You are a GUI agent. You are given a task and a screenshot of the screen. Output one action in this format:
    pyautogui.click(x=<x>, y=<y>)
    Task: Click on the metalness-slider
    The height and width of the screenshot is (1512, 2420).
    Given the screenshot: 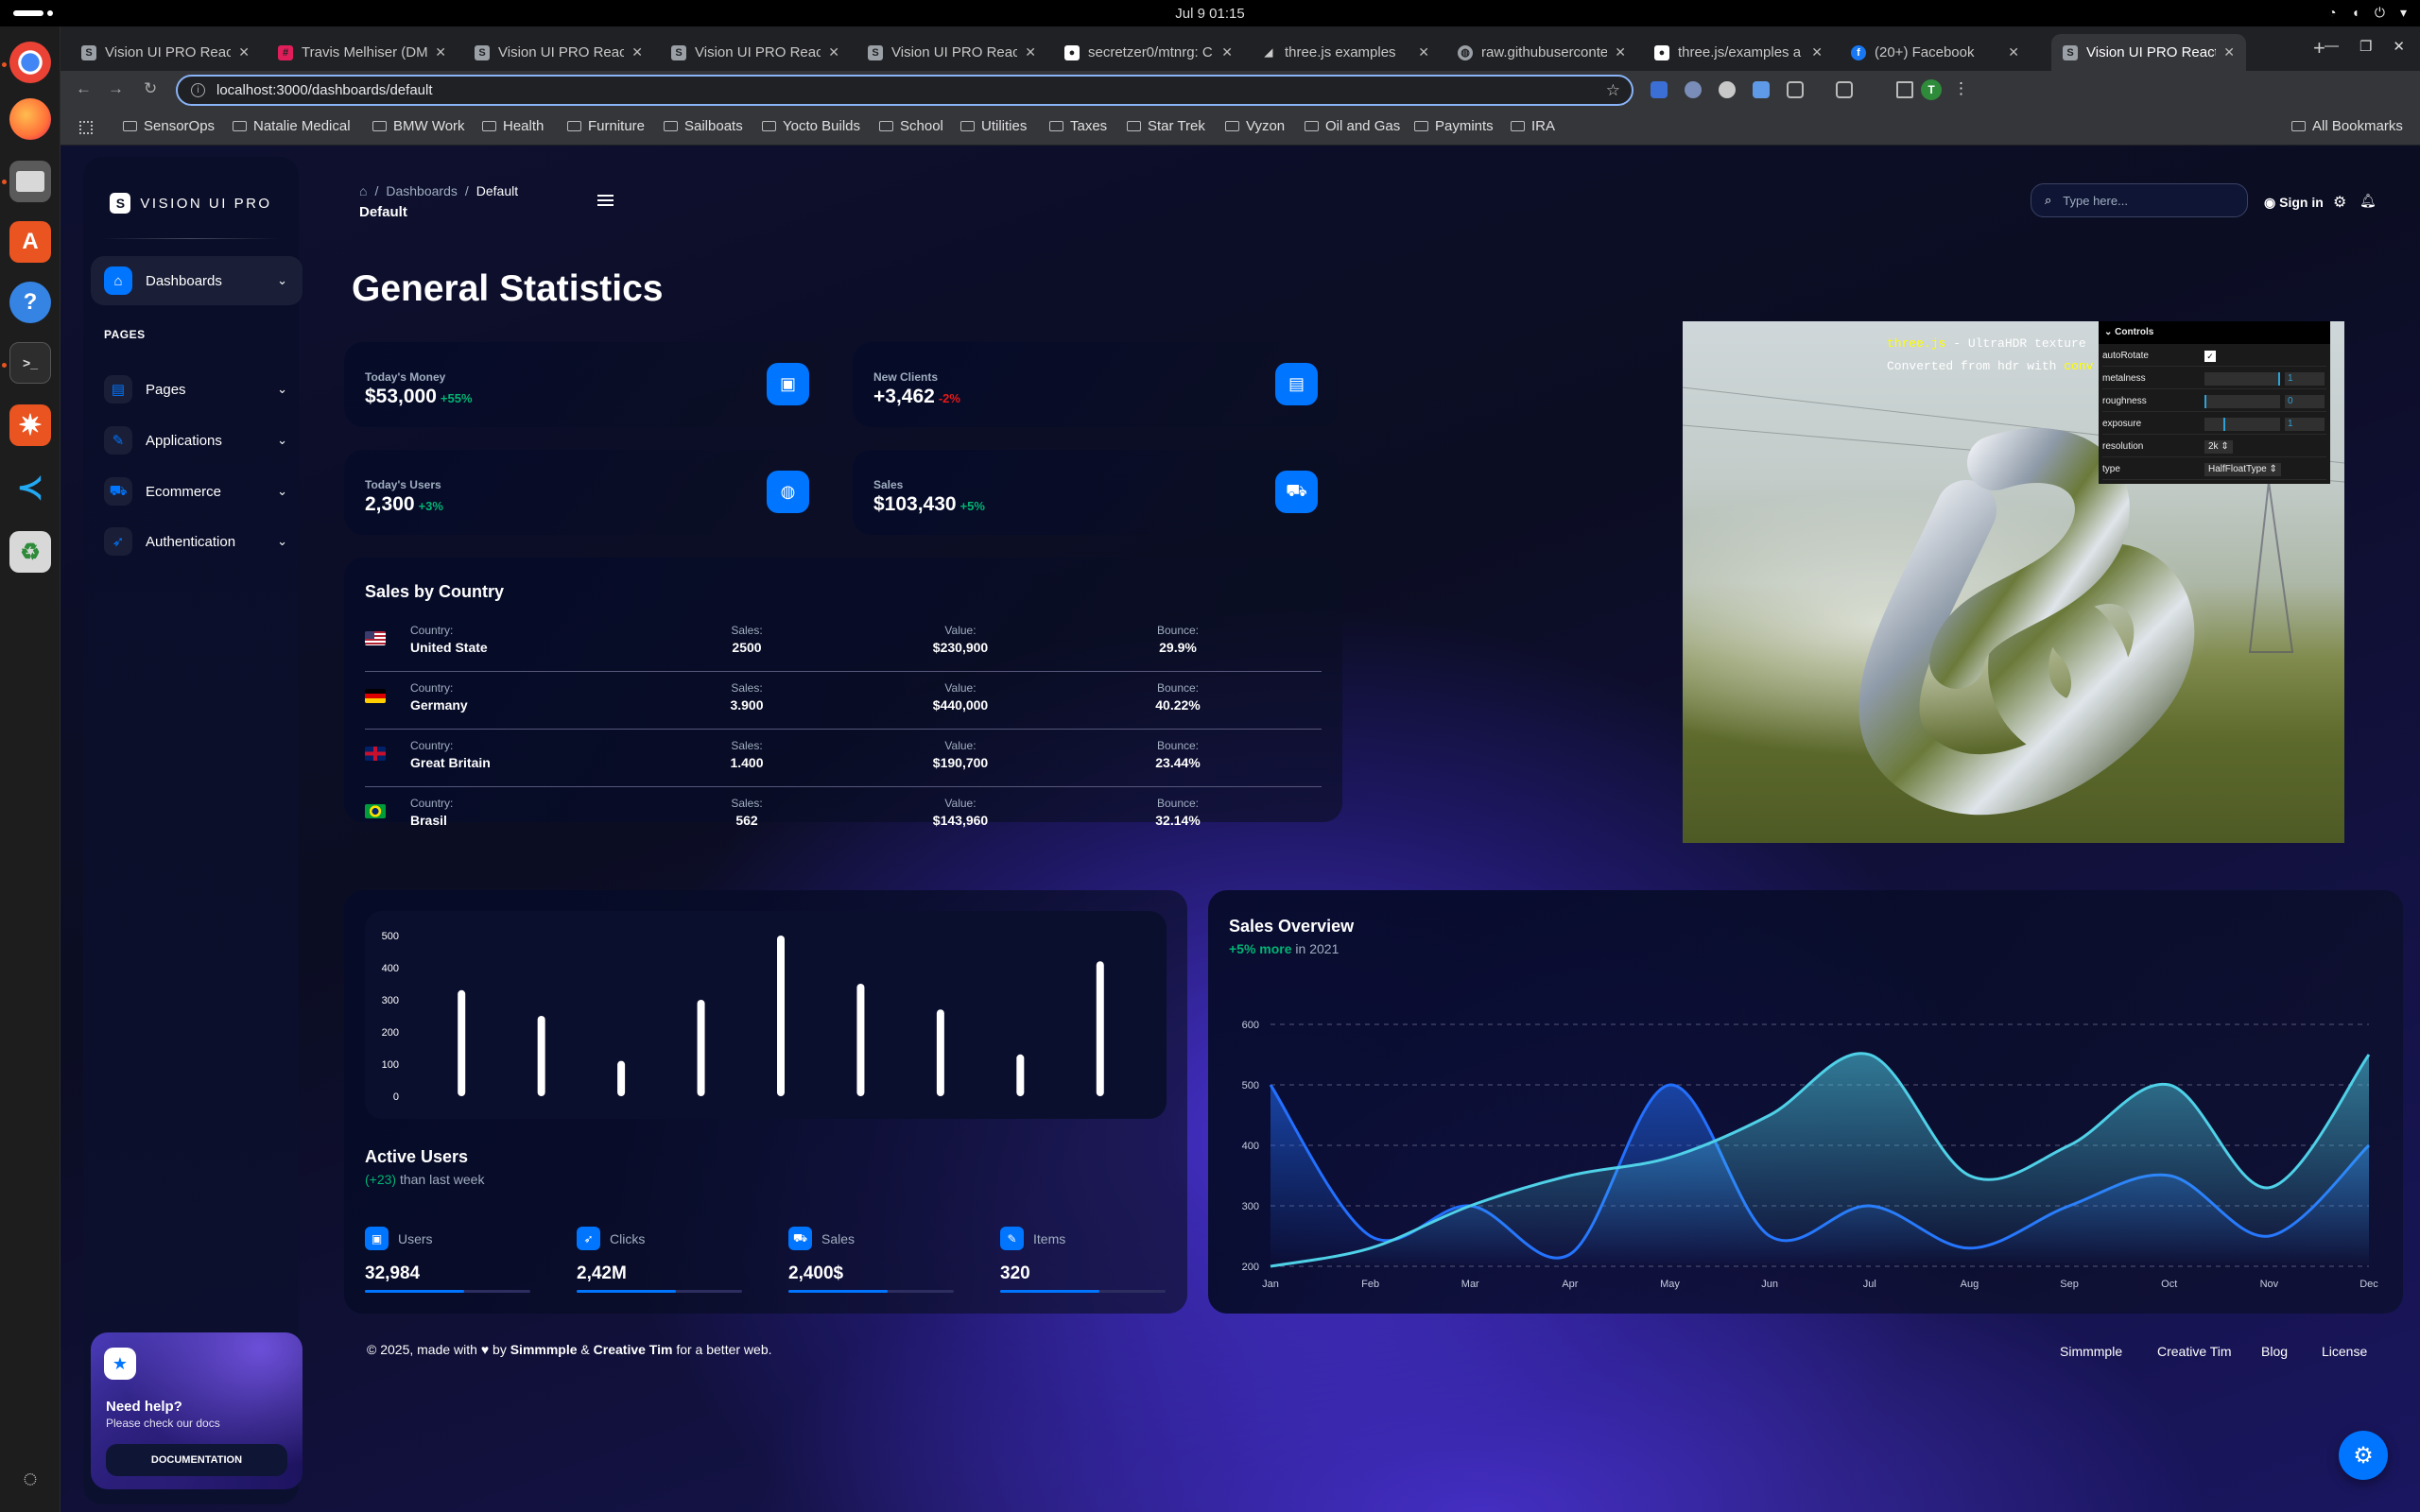 What is the action you would take?
    pyautogui.click(x=2242, y=378)
    